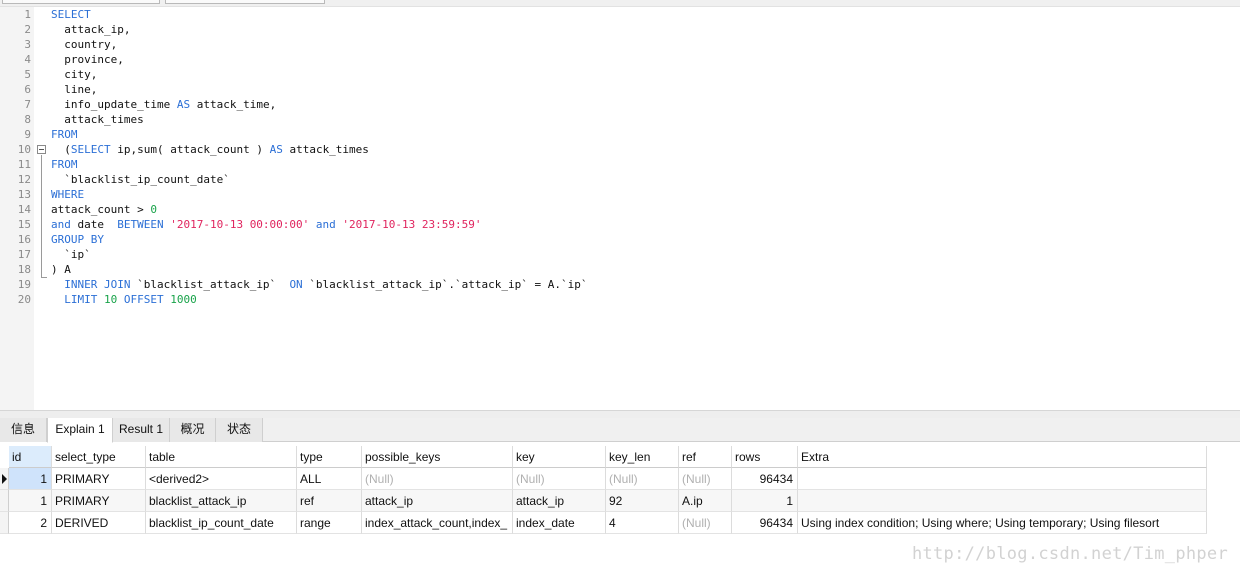  What do you see at coordinates (183, 104) in the screenshot?
I see `sql-keyword: AS` at bounding box center [183, 104].